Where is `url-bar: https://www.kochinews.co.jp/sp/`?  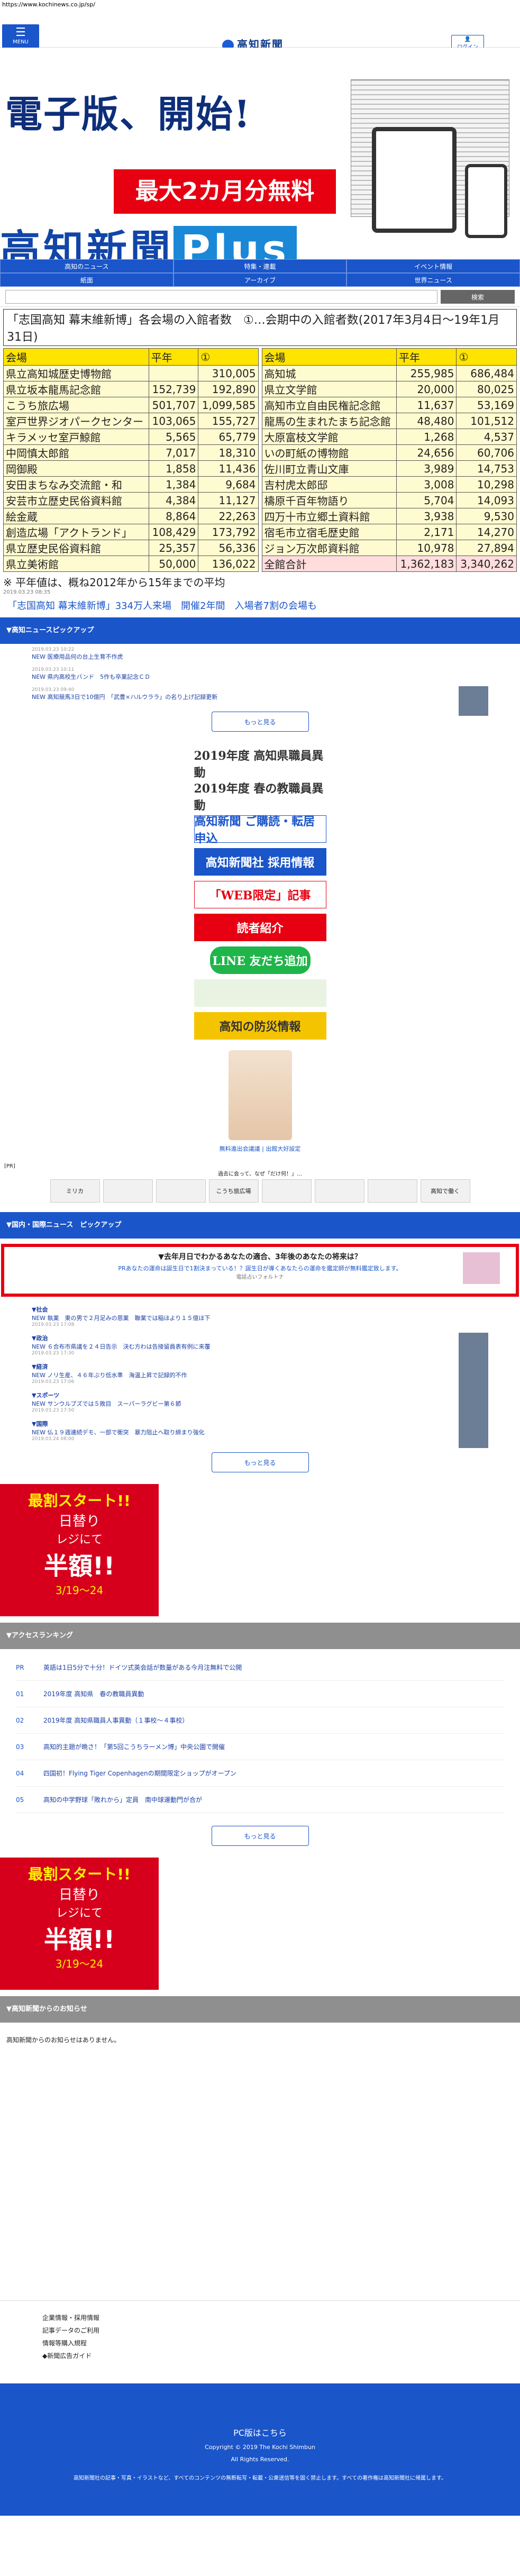
url-bar: https://www.kochinews.co.jp/sp/ is located at coordinates (260, 5).